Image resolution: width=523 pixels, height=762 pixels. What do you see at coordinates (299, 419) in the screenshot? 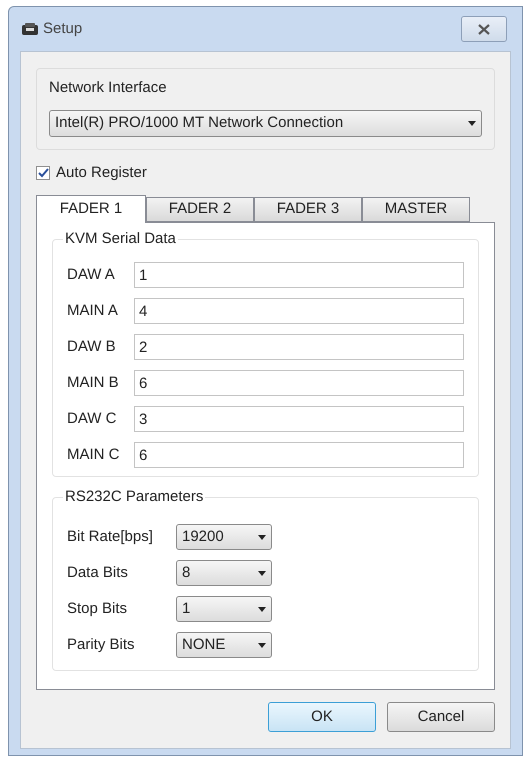
I see `input-field: 3` at bounding box center [299, 419].